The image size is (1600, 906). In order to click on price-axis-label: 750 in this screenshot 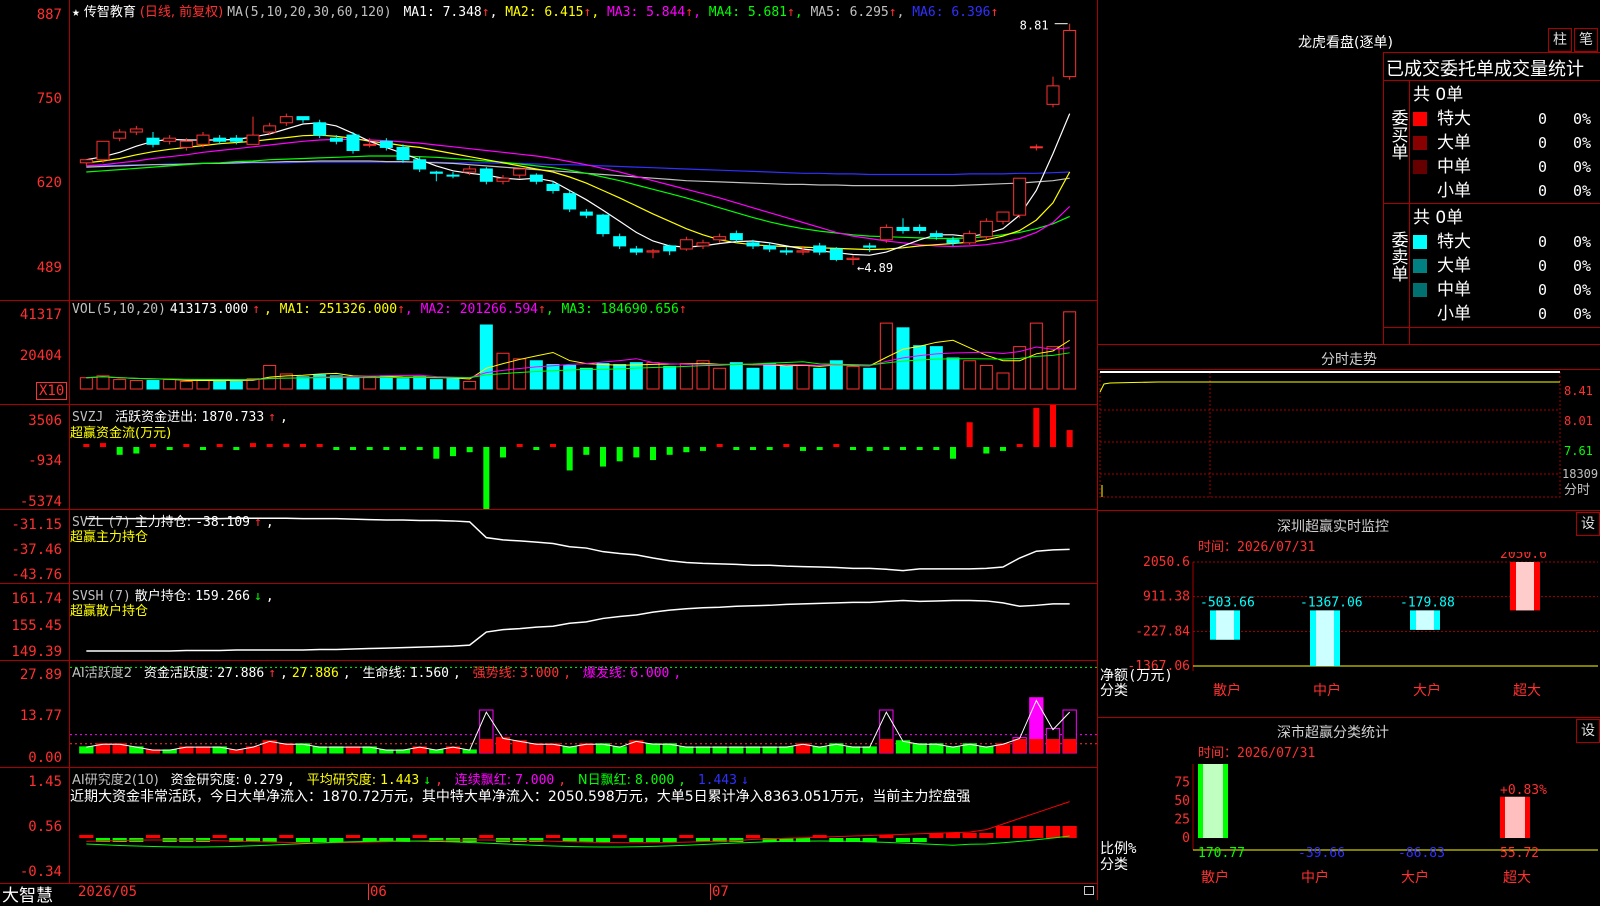, I will do `click(49, 99)`.